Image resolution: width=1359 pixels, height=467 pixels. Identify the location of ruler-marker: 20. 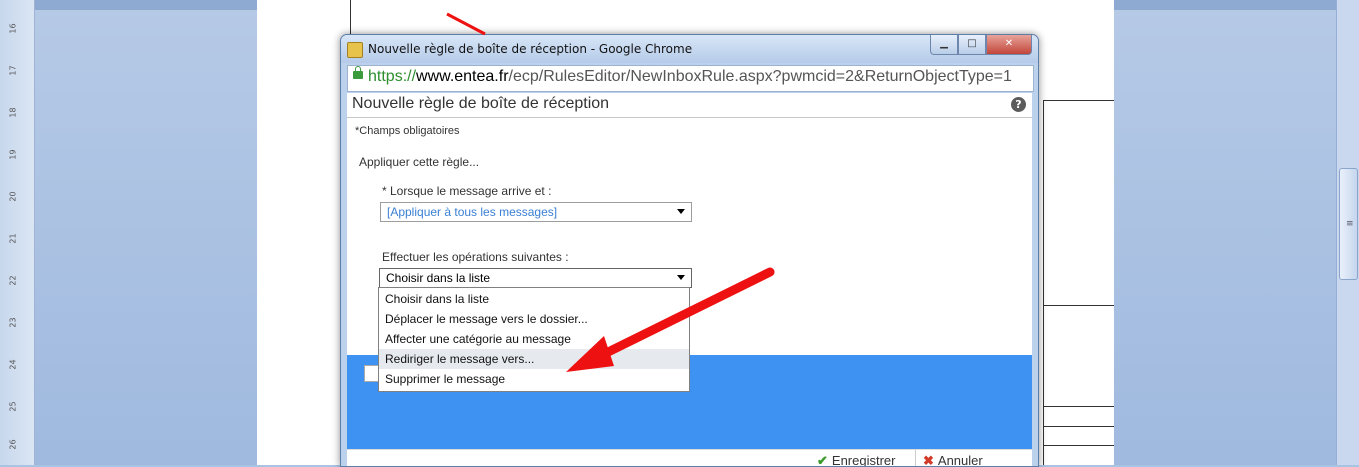
(13, 196).